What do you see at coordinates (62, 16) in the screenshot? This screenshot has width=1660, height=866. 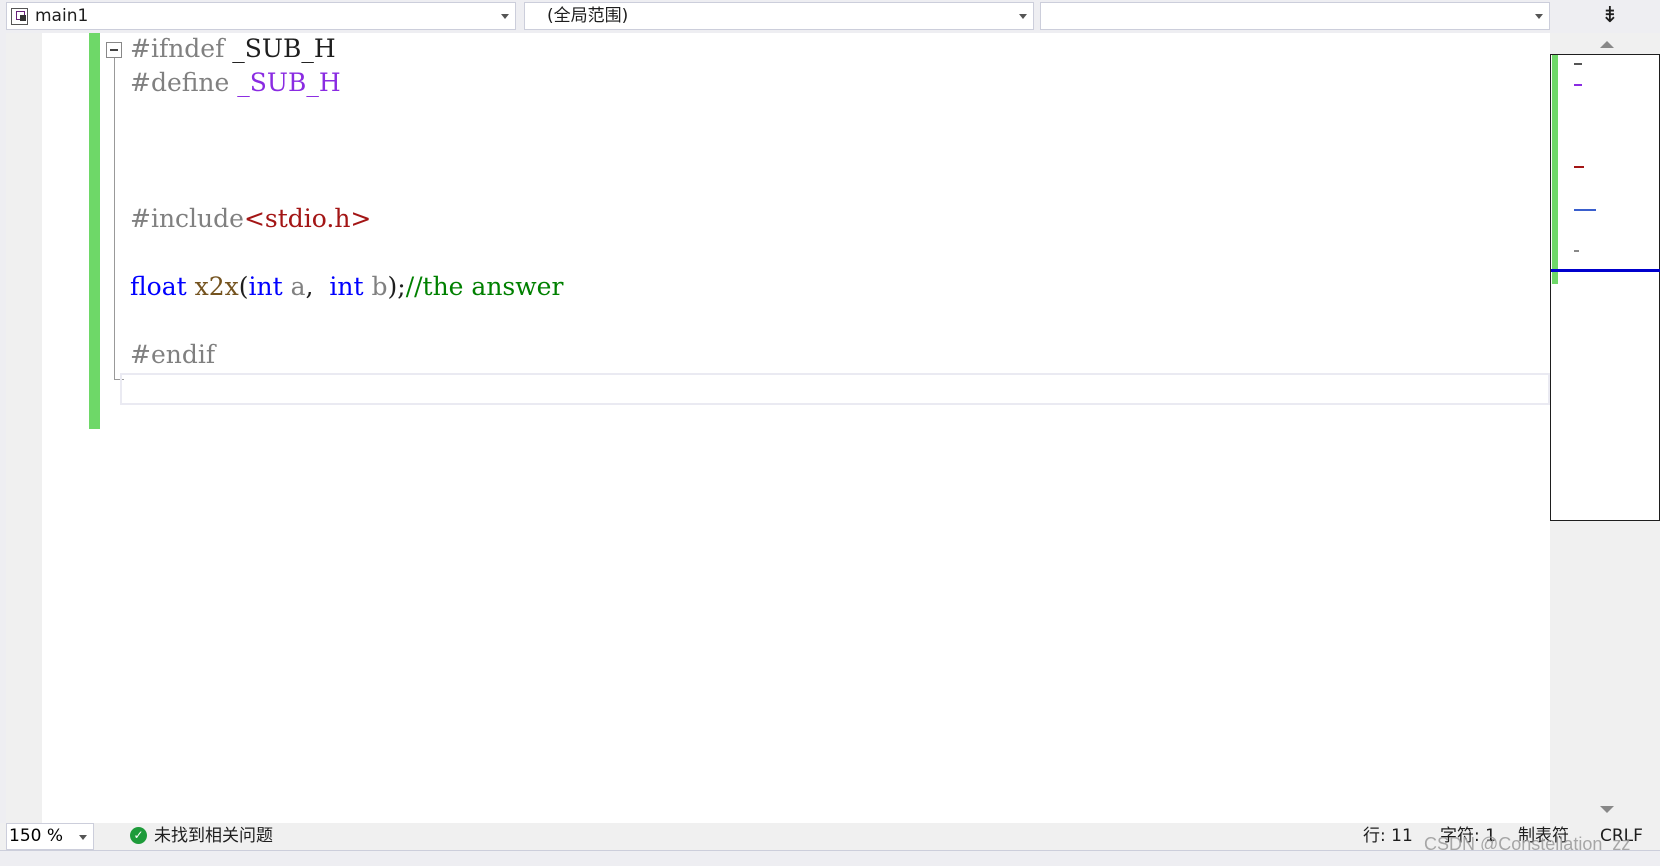 I see `file-dropdown-label: main1` at bounding box center [62, 16].